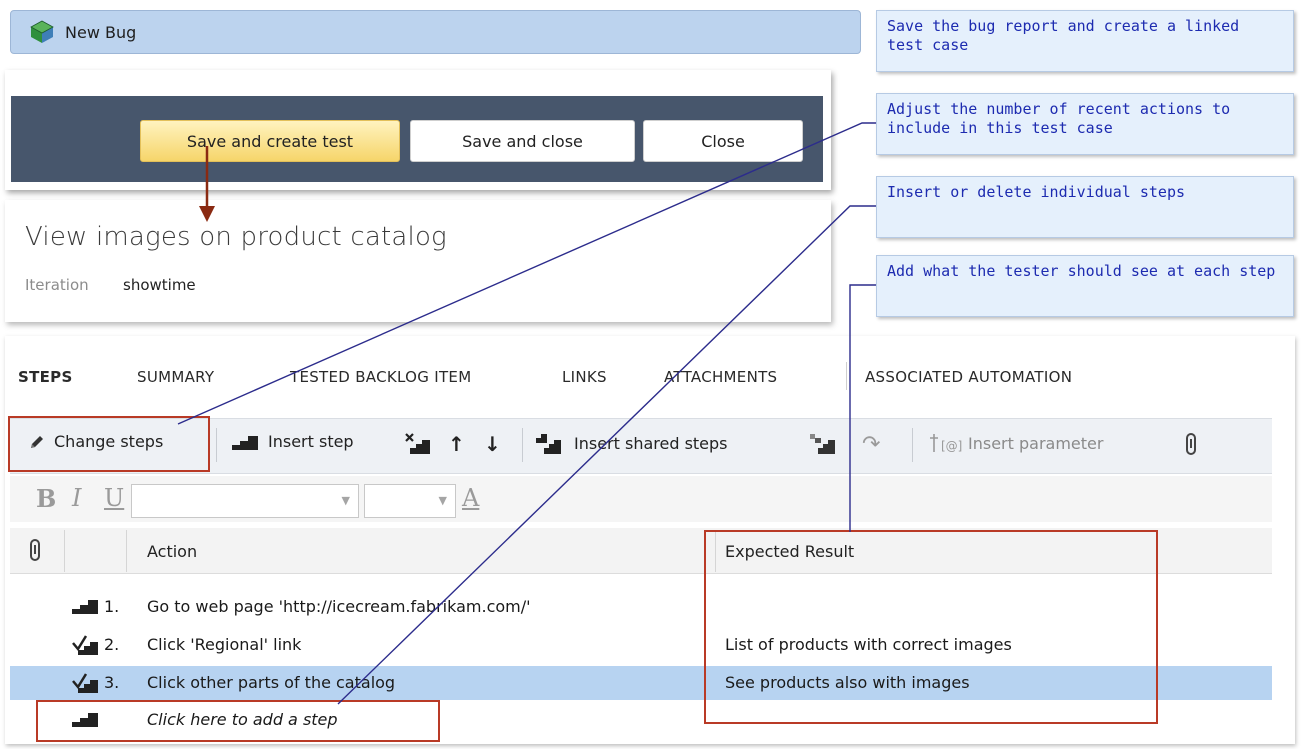 The width and height of the screenshot is (1301, 749). I want to click on save-and-close-button: Save and close, so click(522, 141).